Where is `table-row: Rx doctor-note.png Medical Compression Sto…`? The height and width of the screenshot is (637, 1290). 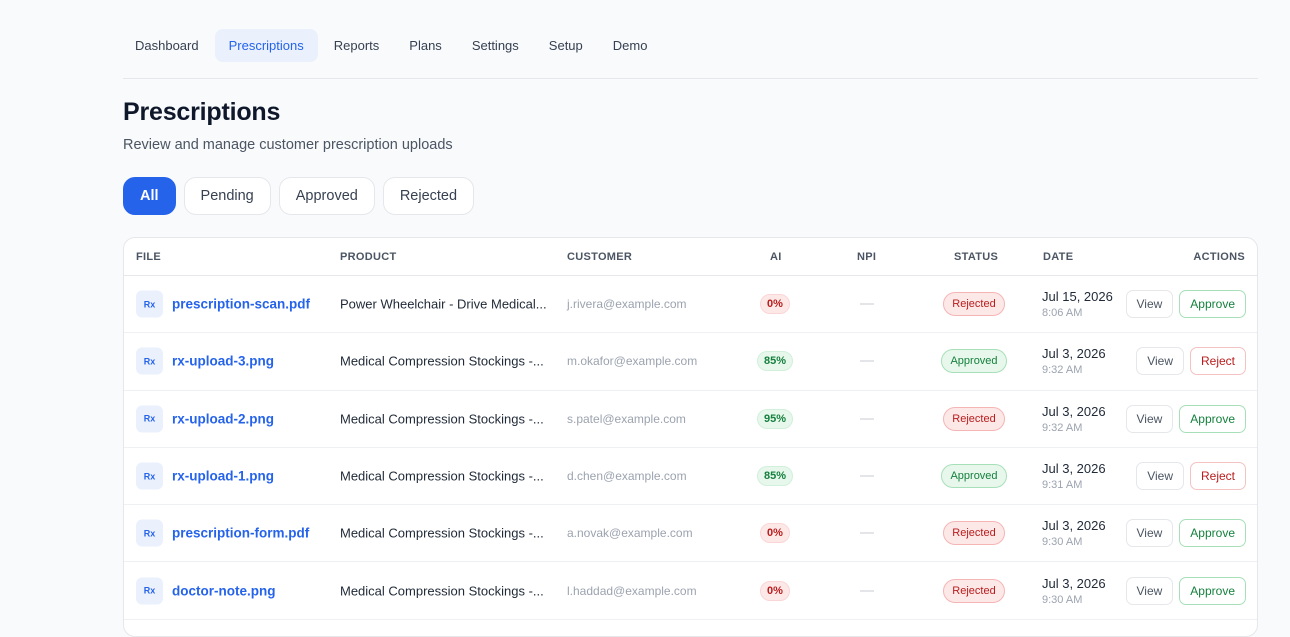
table-row: Rx doctor-note.png Medical Compression Sto… is located at coordinates (690, 591).